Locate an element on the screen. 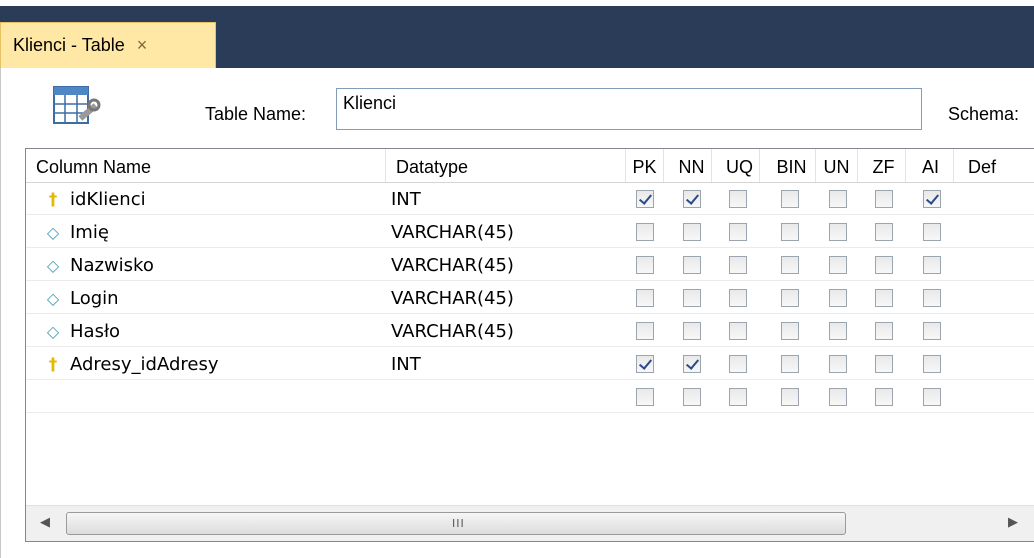  grip-icon: III is located at coordinates (458, 523).